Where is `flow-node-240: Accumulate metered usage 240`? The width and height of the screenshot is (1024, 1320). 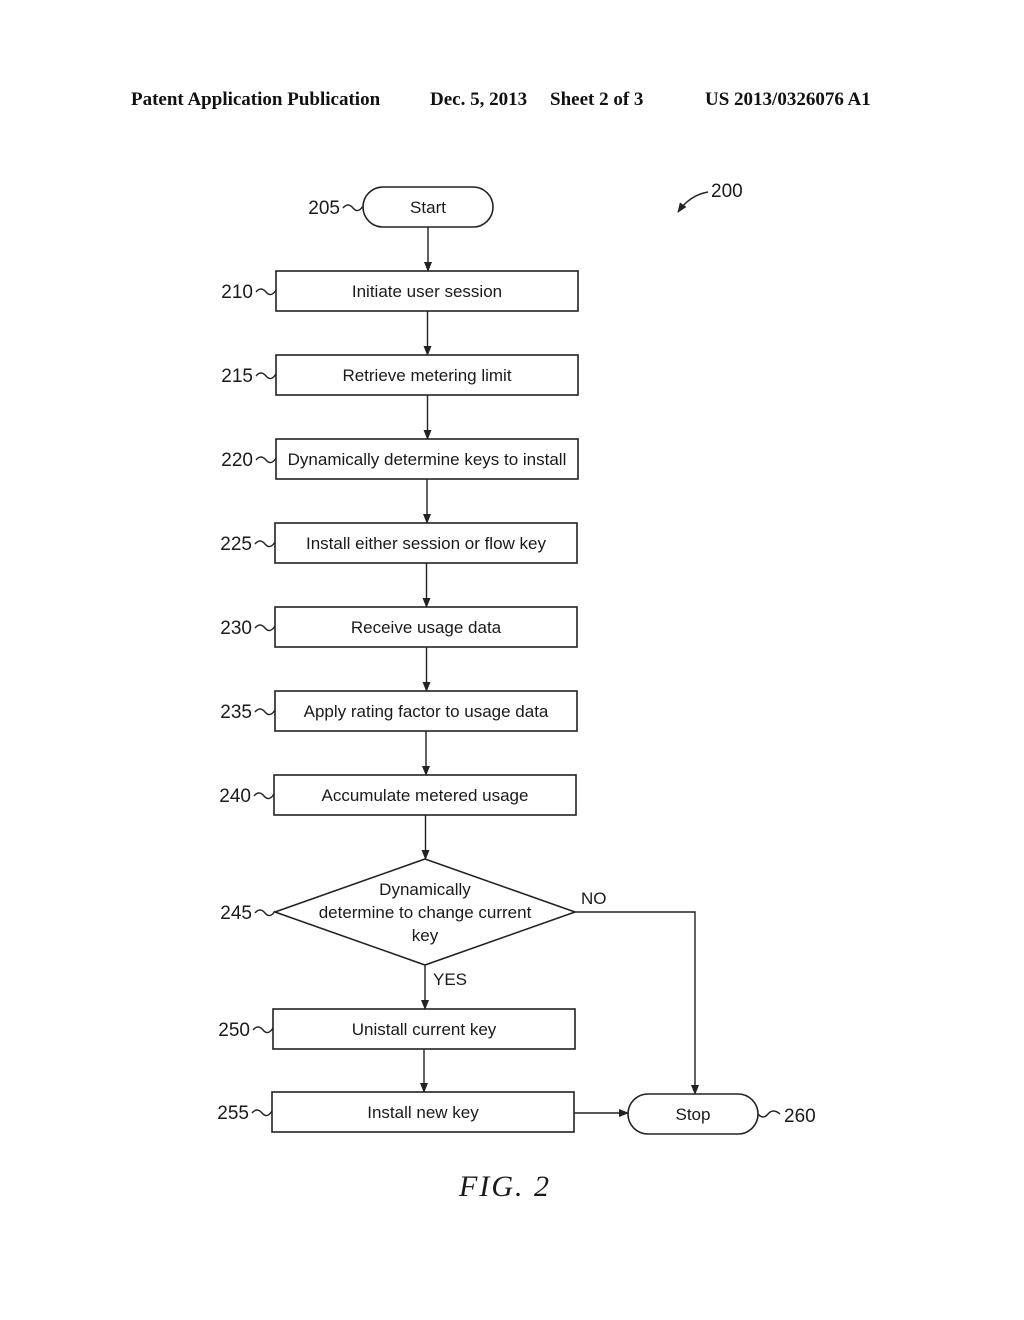 flow-node-240: Accumulate metered usage 240 is located at coordinates (398, 795).